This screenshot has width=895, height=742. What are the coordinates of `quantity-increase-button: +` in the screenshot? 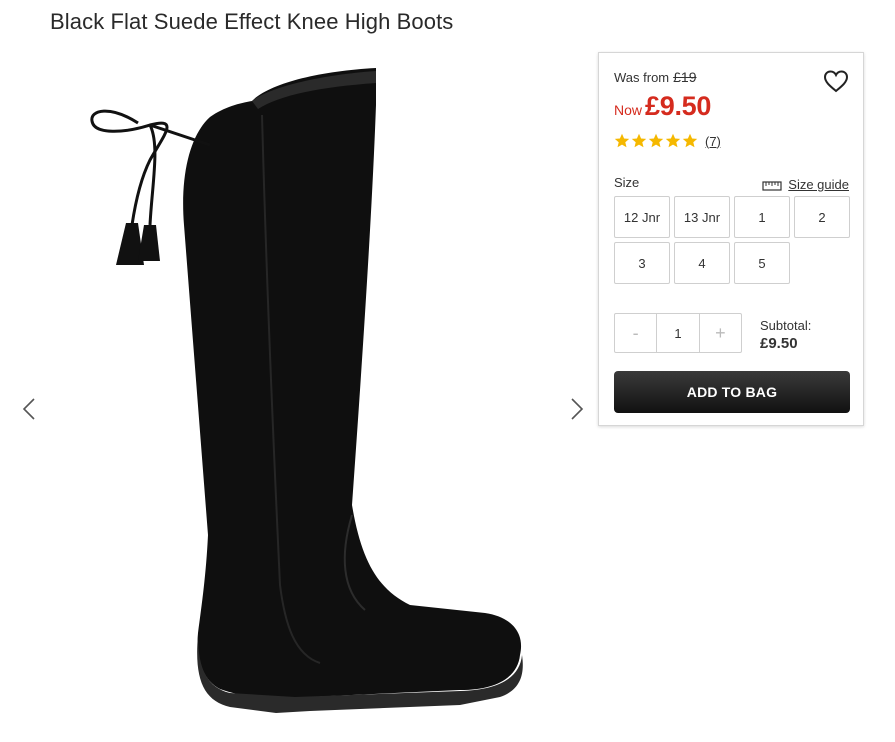 It's located at (720, 333).